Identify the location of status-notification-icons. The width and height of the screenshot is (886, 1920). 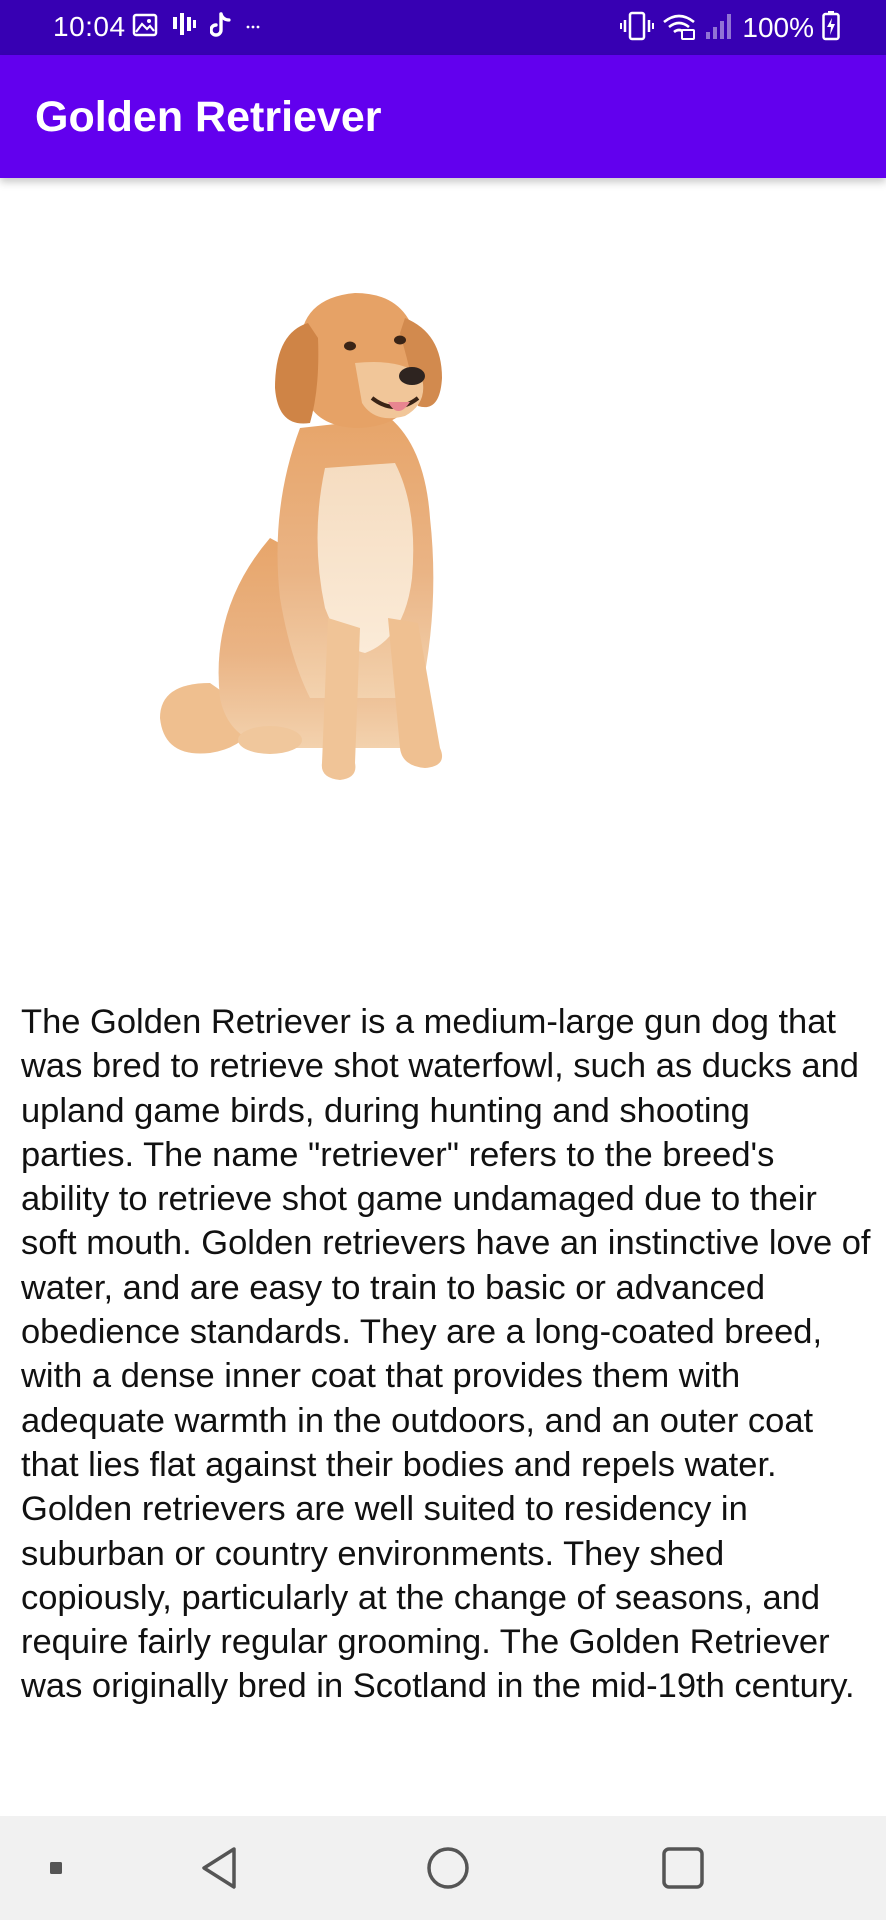
(197, 27).